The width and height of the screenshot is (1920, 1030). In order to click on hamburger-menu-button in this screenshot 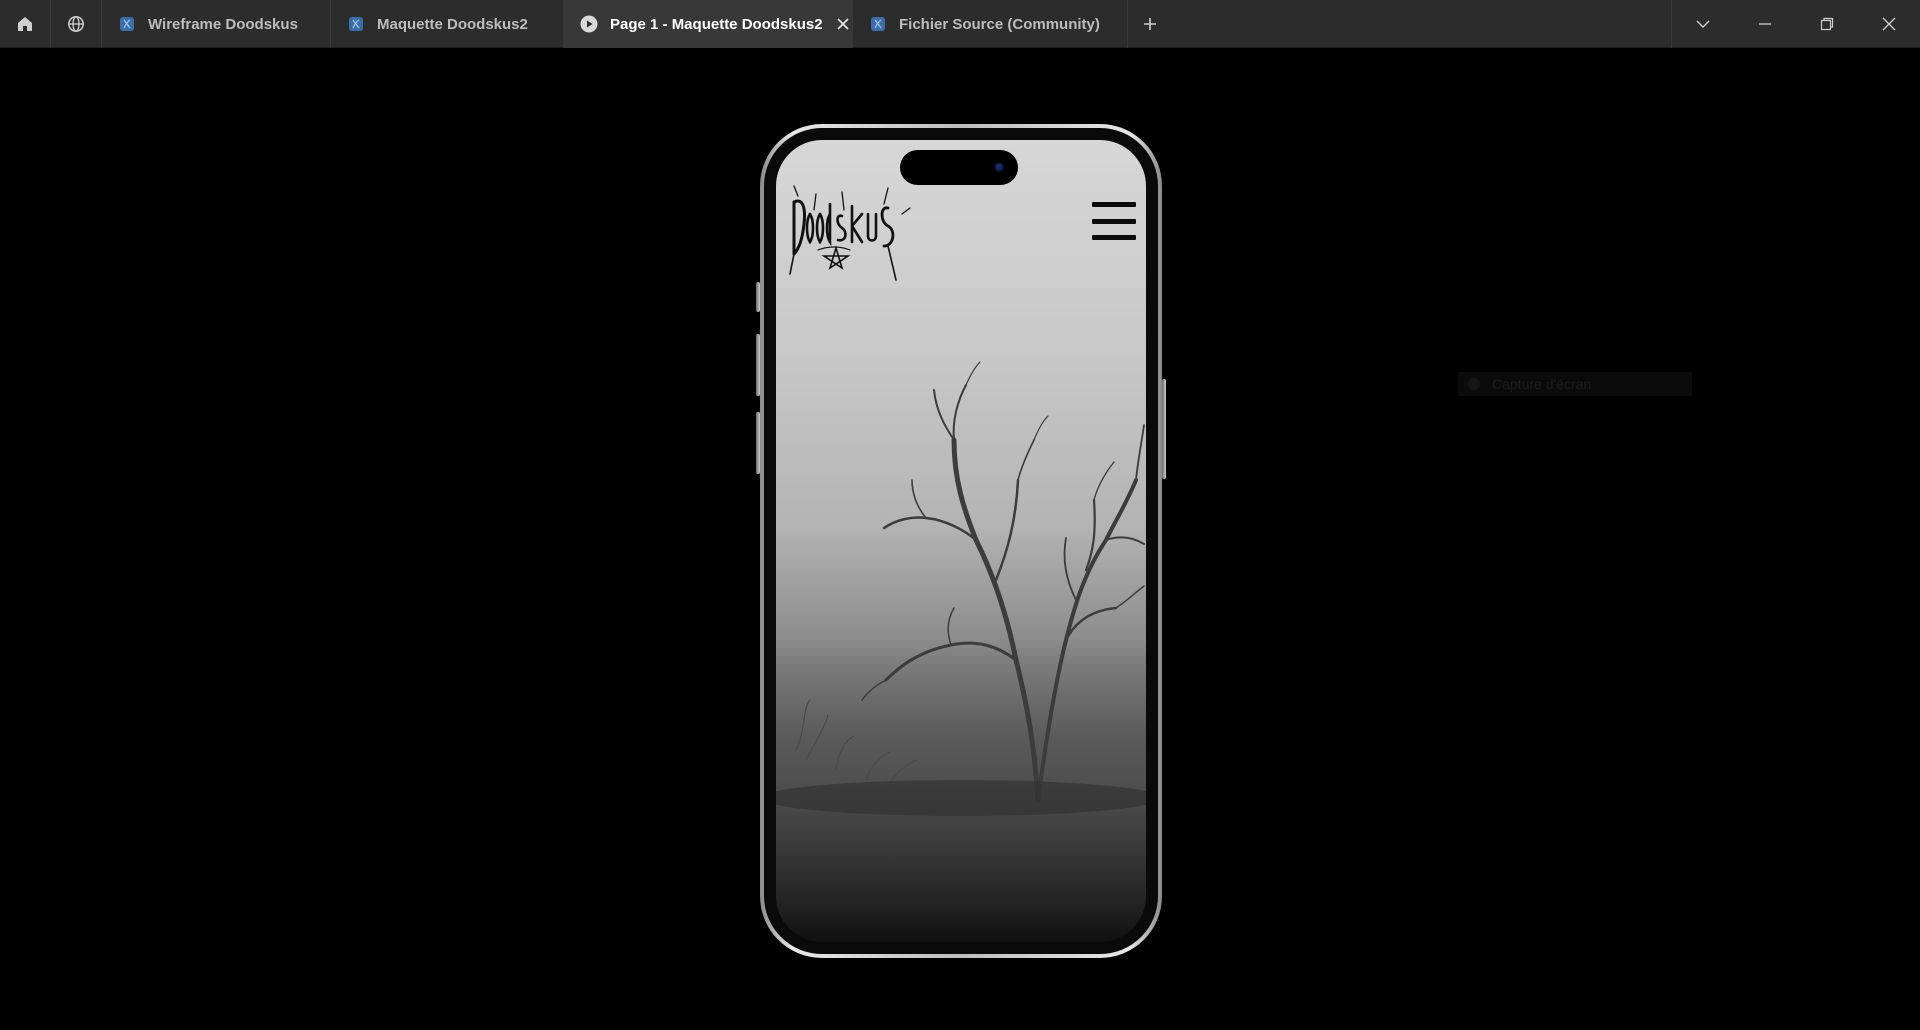, I will do `click(1114, 221)`.